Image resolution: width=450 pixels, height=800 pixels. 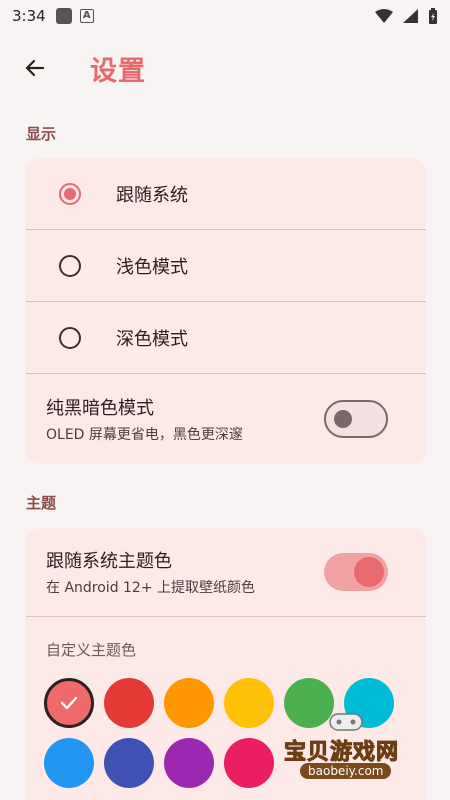 I want to click on battery-icon, so click(x=433, y=16).